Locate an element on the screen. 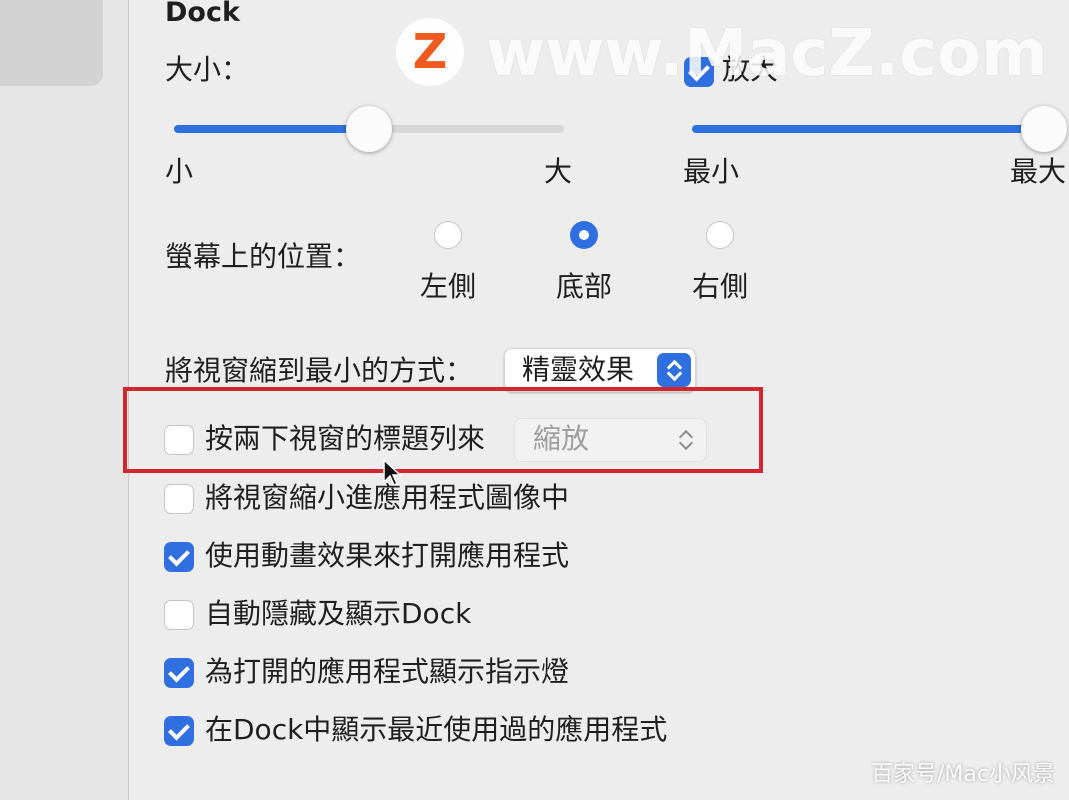  show-recent-apps-label: 在Dock中顯示最近使用過的應用程式 is located at coordinates (436, 729).